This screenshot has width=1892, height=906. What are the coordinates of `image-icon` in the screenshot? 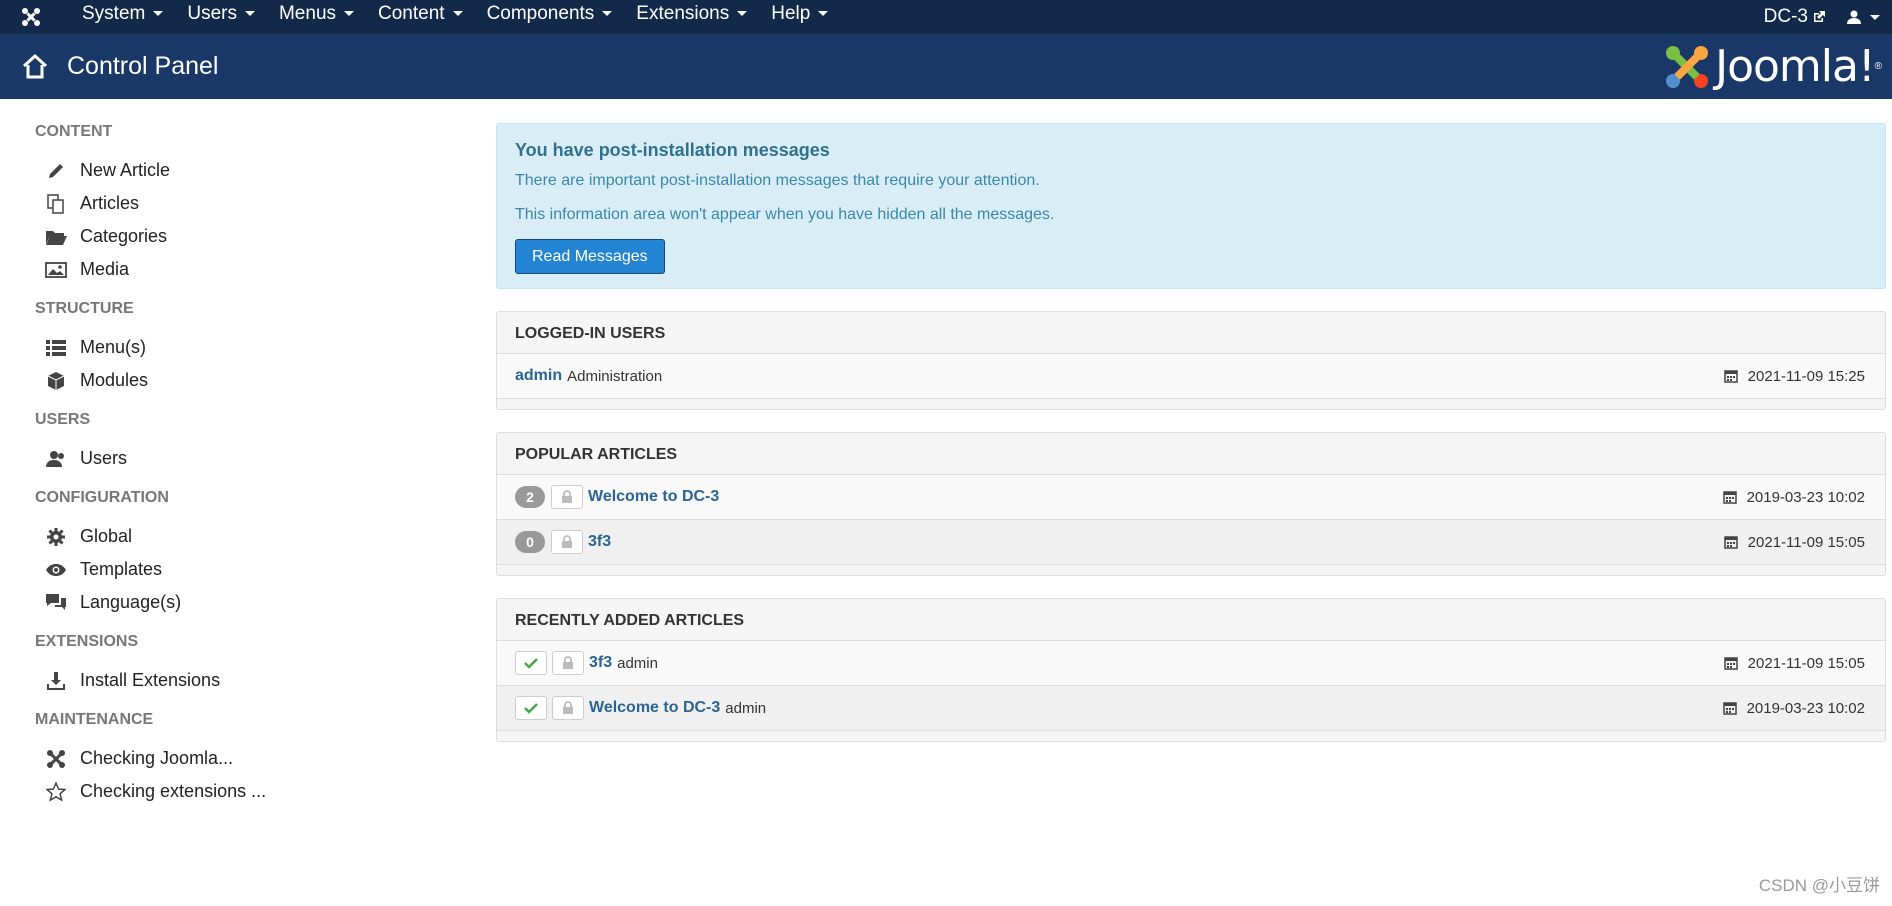 It's located at (56, 270).